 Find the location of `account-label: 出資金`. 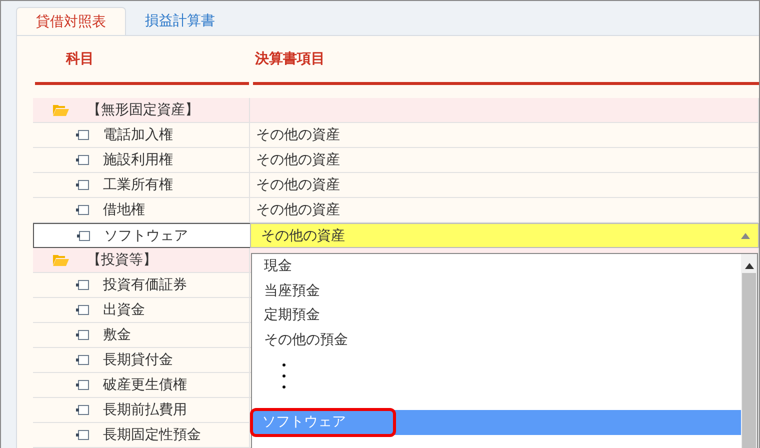

account-label: 出資金 is located at coordinates (124, 310).